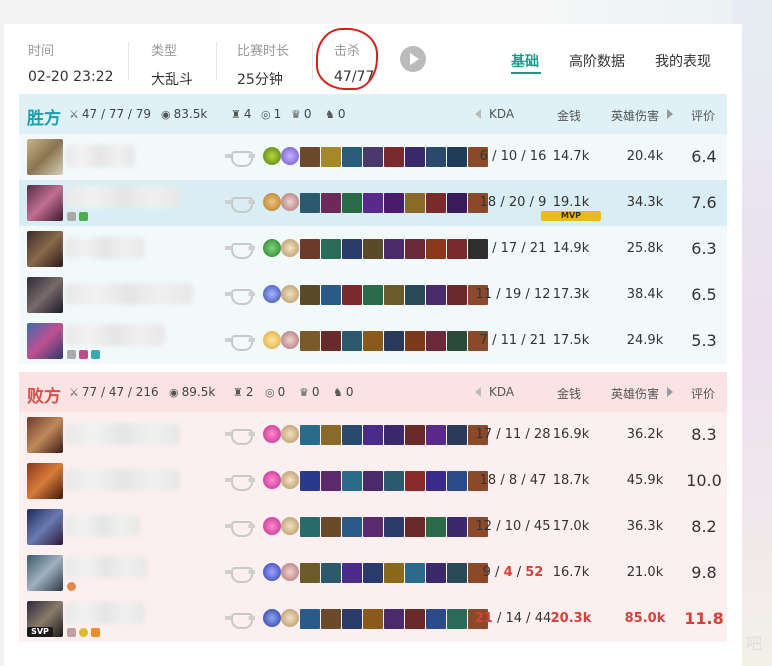 This screenshot has width=772, height=666. I want to click on player-row: 17 / 11 / 28 16.9k 36.2k 8.3, so click(373, 435).